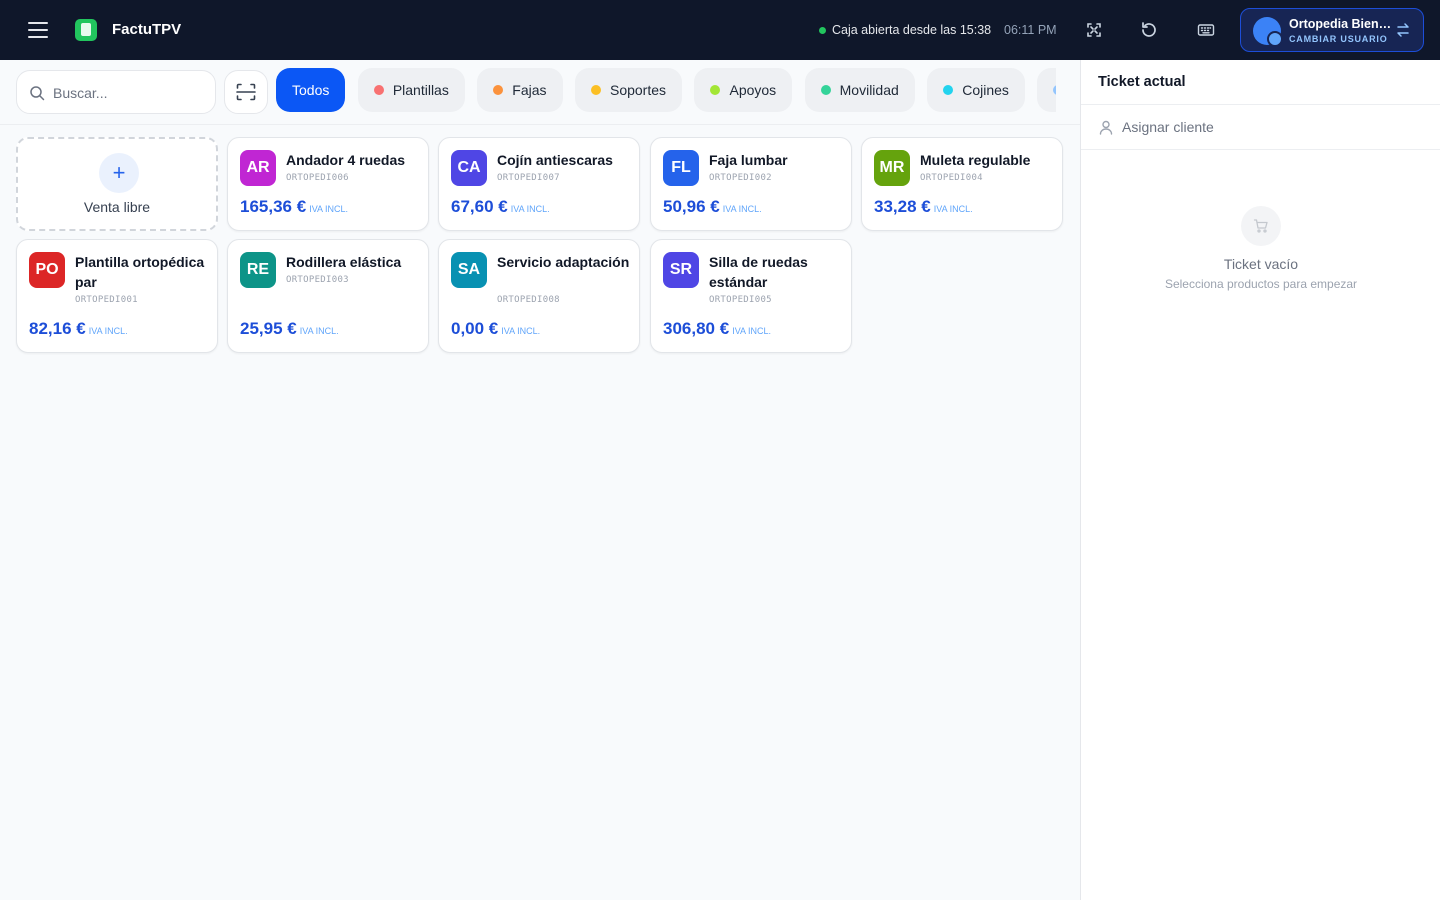 This screenshot has height=900, width=1440. I want to click on category-tab-movilidad: Movilidad, so click(859, 90).